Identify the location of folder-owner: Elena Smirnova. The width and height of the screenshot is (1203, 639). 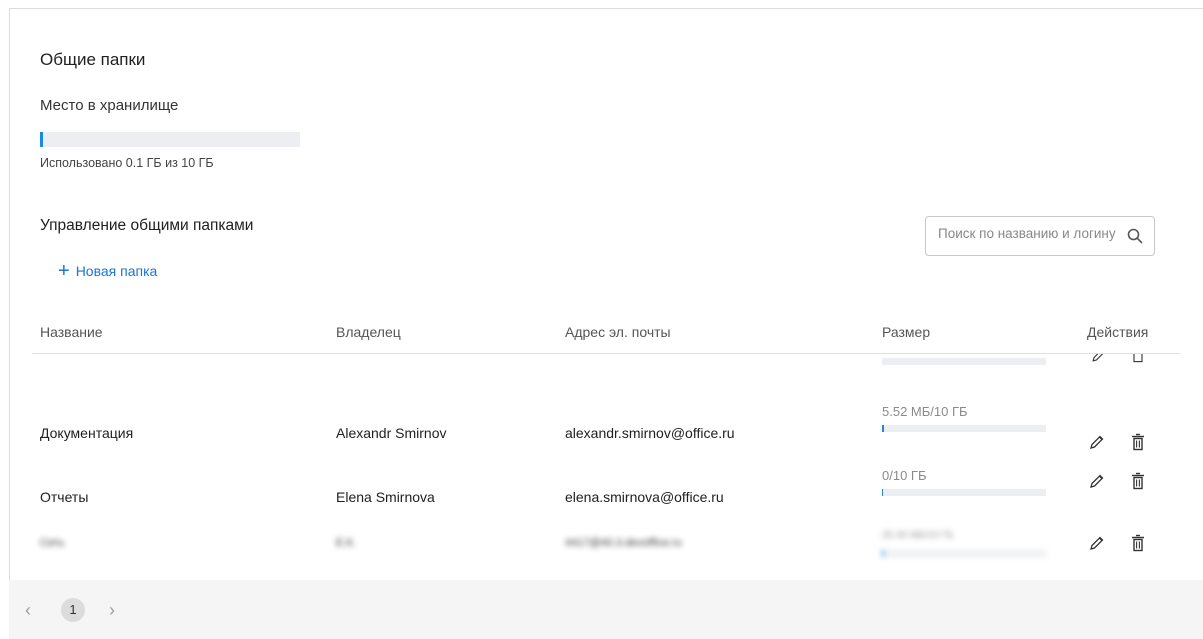
(385, 497).